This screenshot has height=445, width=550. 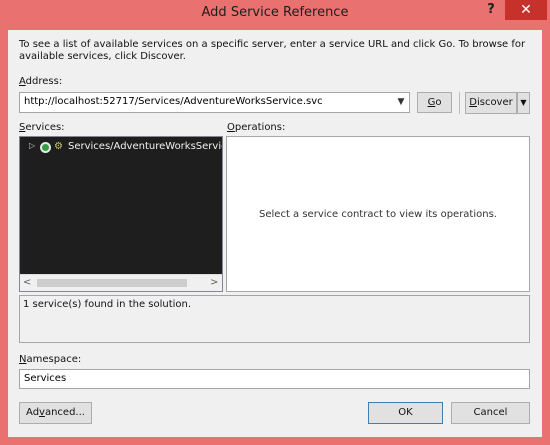 I want to click on expand-triangle-icon: ▷, so click(x=32, y=145).